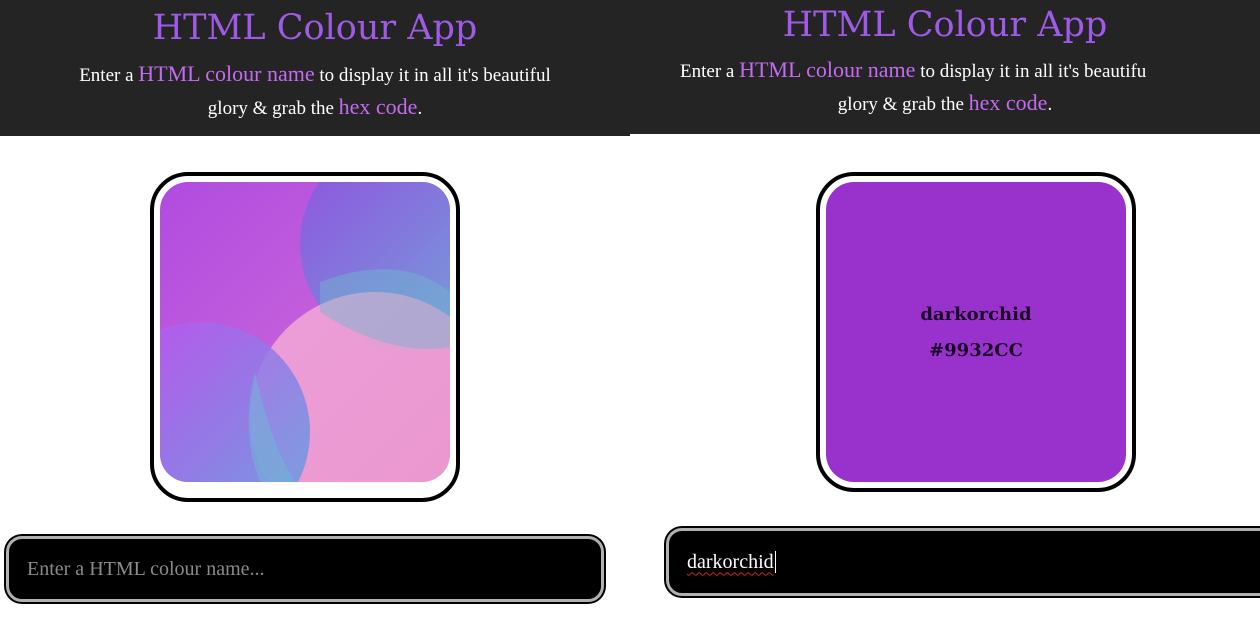 Image resolution: width=1260 pixels, height=630 pixels. I want to click on colour-name-label: darkorchid, so click(976, 314).